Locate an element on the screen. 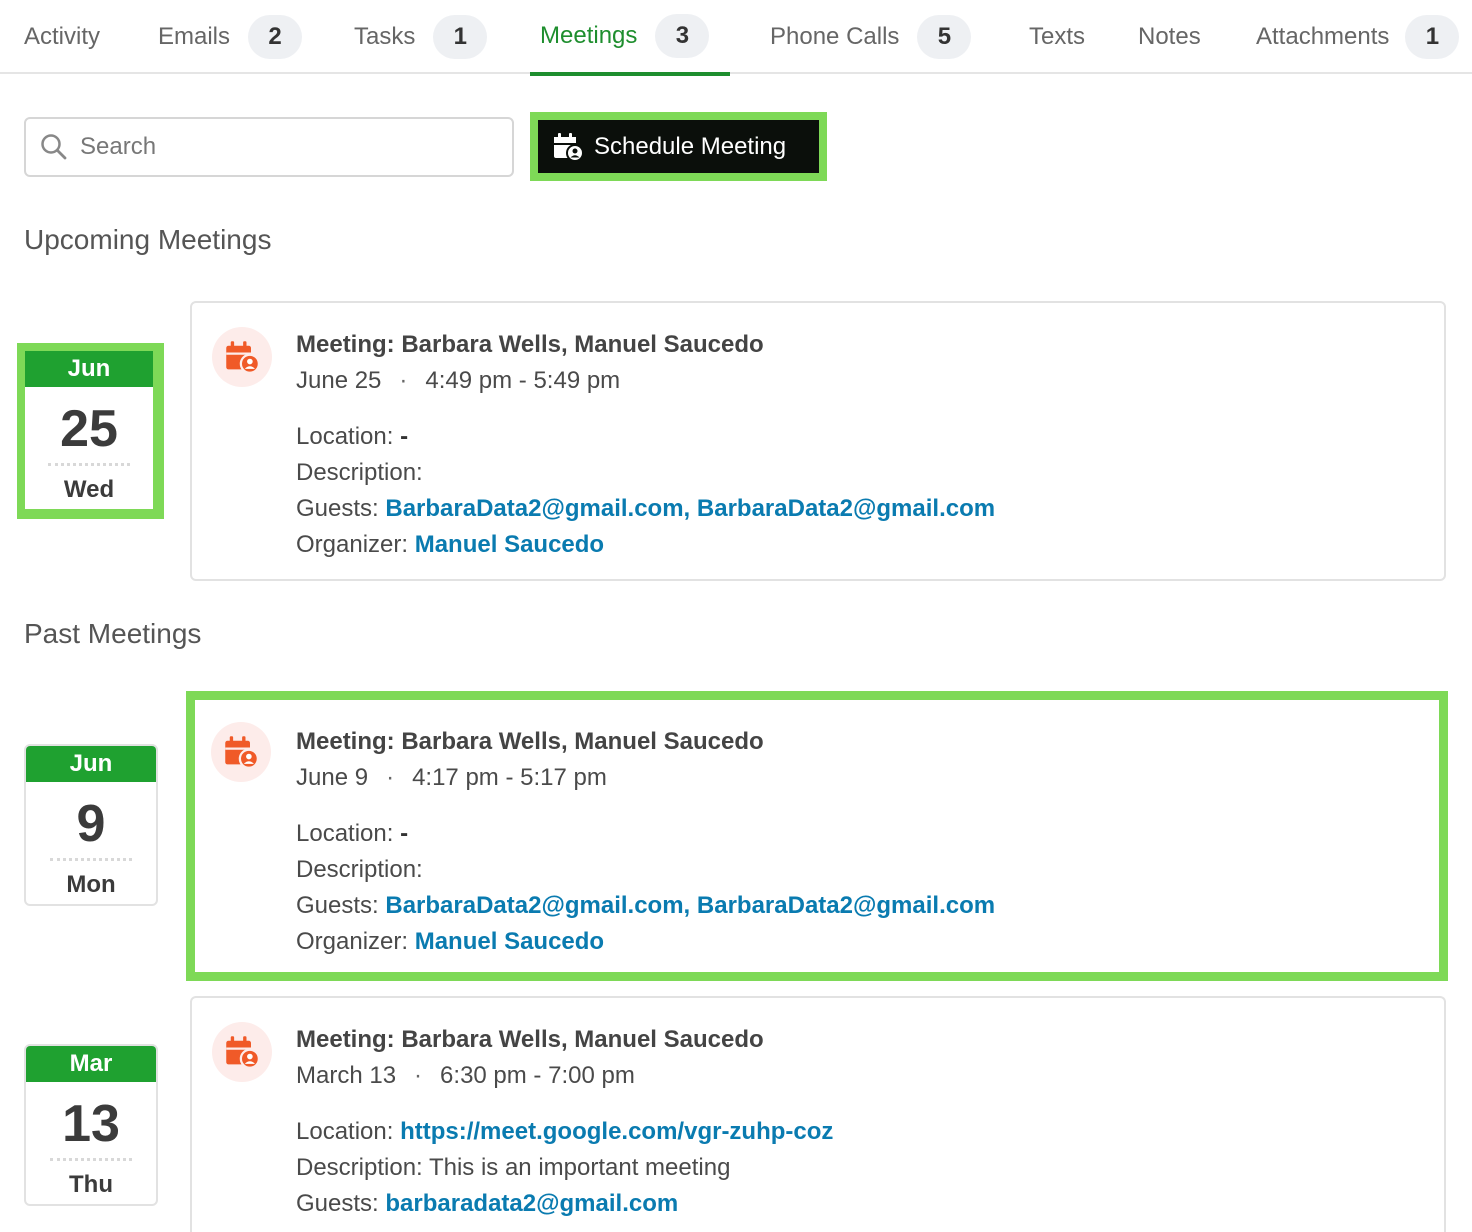 This screenshot has width=1472, height=1232. tab-label: Attachments is located at coordinates (1323, 36).